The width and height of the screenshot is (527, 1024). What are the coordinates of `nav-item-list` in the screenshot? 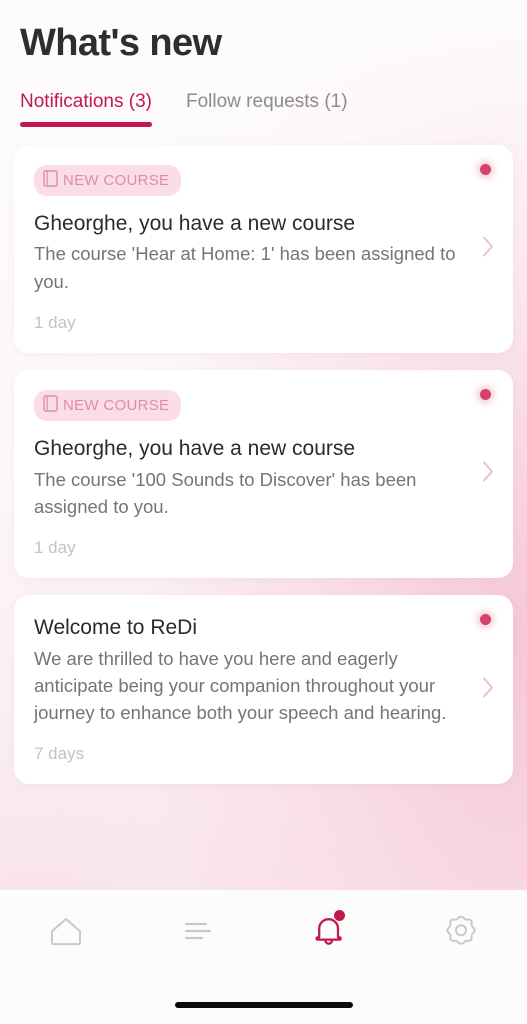 It's located at (198, 932).